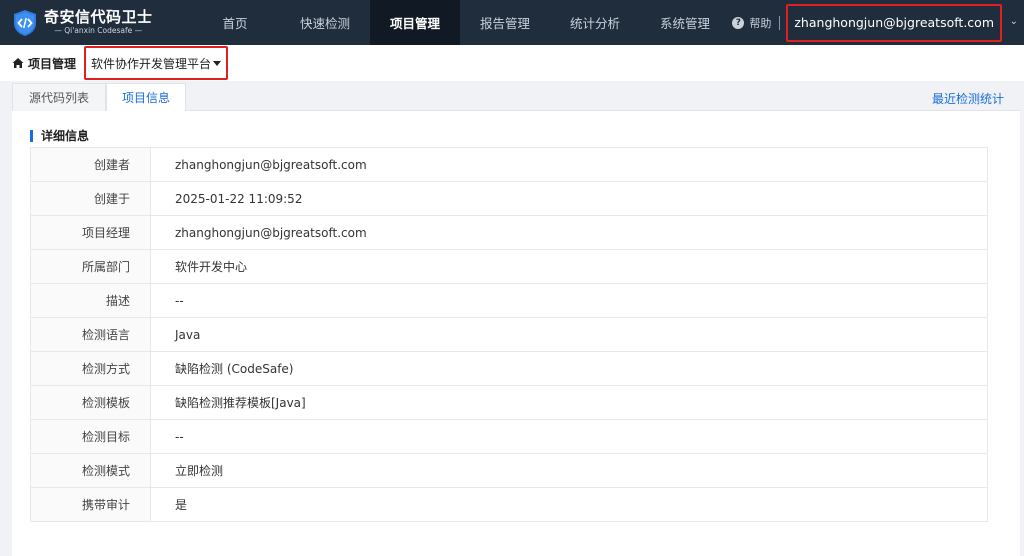 This screenshot has width=1024, height=556. I want to click on chevron-down-icon: ⌄, so click(1014, 21).